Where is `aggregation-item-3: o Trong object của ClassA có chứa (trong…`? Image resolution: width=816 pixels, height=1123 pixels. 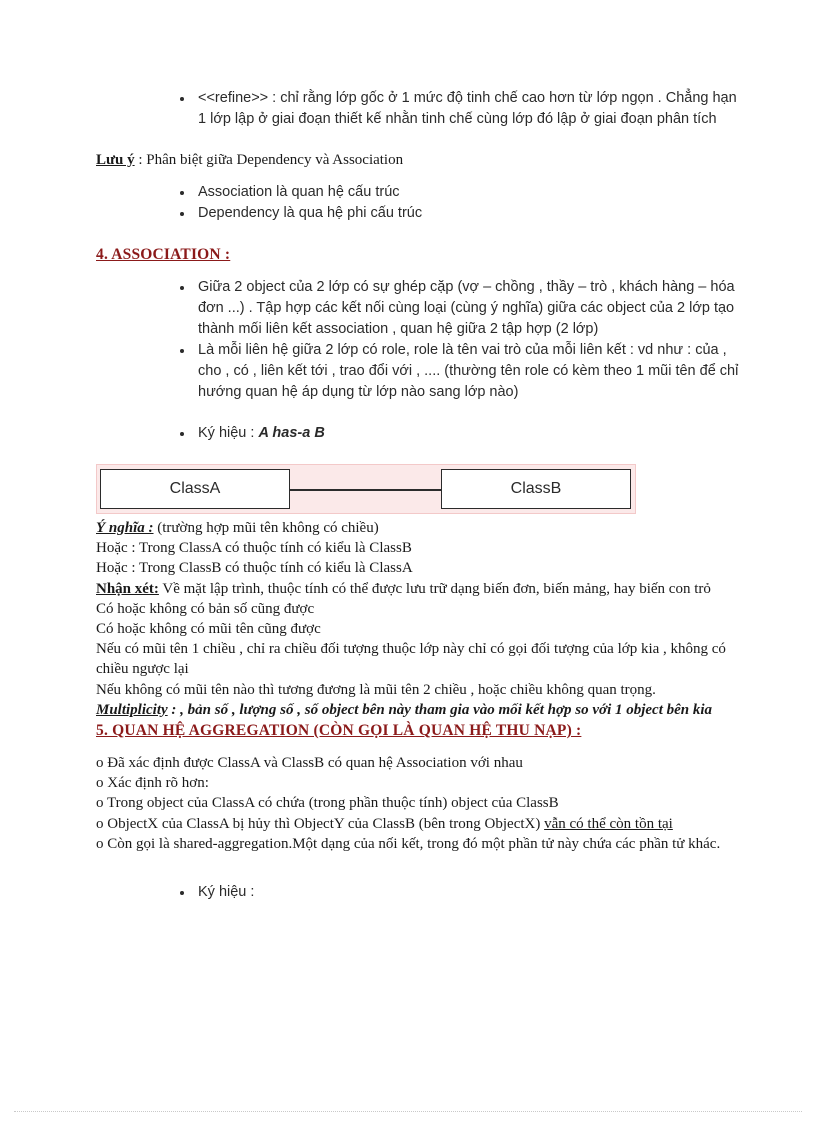 aggregation-item-3: o Trong object của ClassA có chứa (trong… is located at coordinates (327, 803).